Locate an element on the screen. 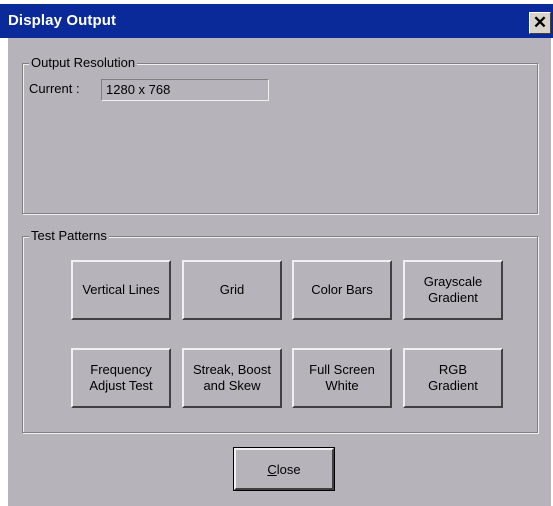 This screenshot has width=553, height=506. current-resolution-label: Current : is located at coordinates (54, 88).